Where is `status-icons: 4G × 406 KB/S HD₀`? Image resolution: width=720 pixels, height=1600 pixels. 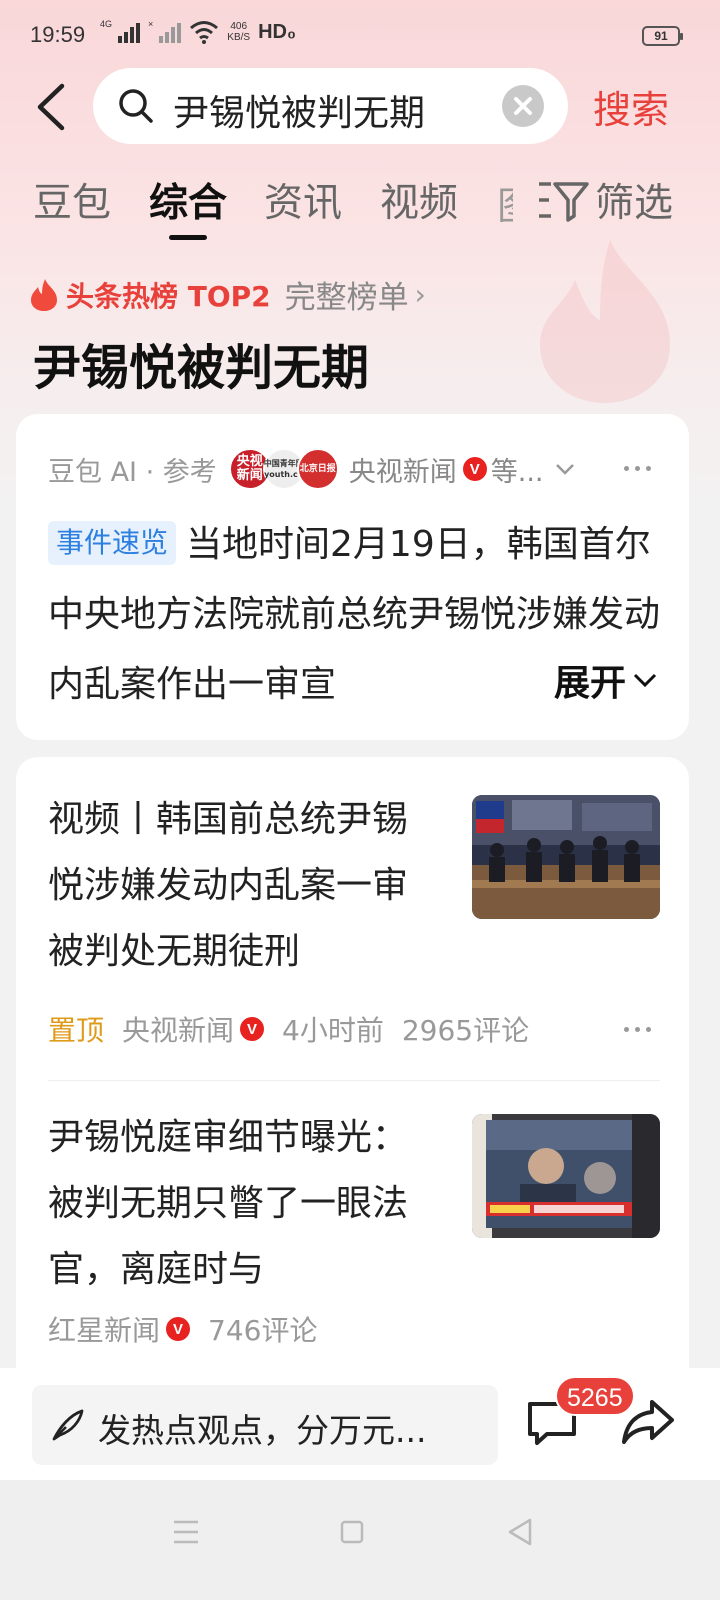 status-icons: 4G × 406 KB/S HD₀ is located at coordinates (198, 31).